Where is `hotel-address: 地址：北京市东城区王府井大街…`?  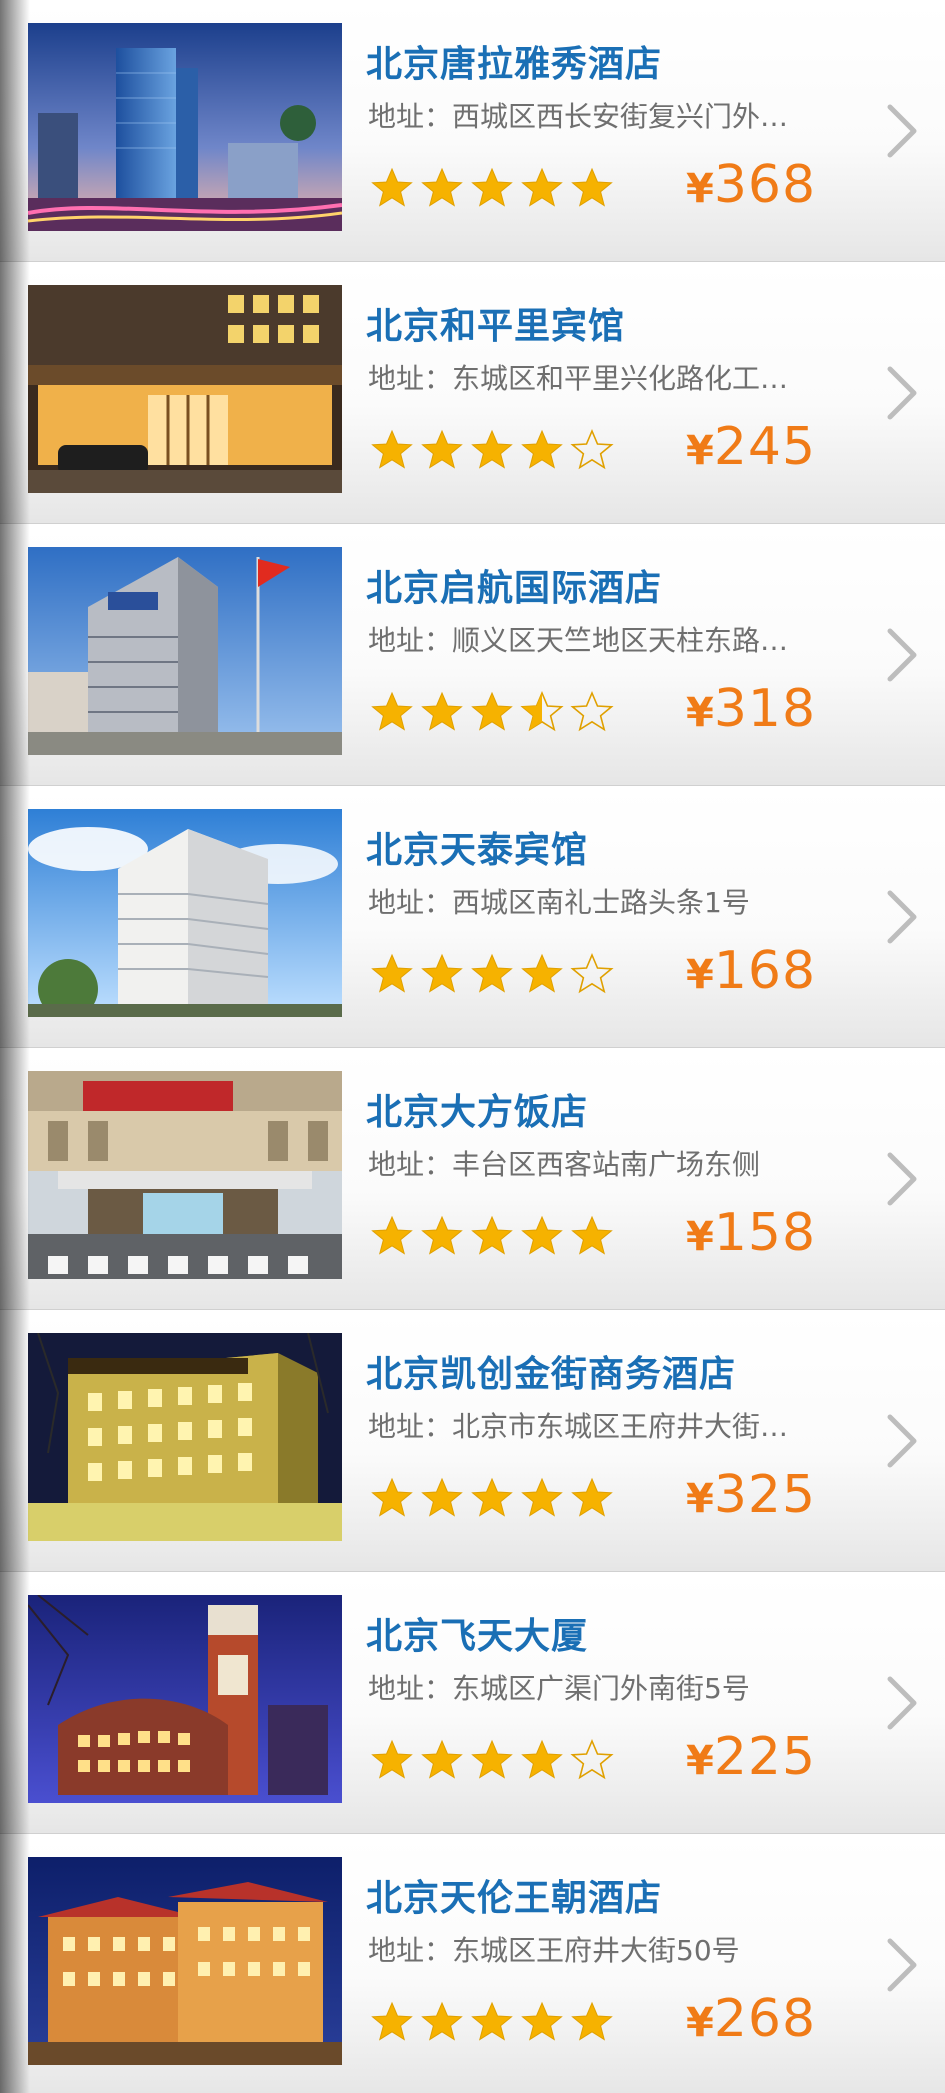 hotel-address: 地址：北京市东城区王府井大街… is located at coordinates (578, 1426).